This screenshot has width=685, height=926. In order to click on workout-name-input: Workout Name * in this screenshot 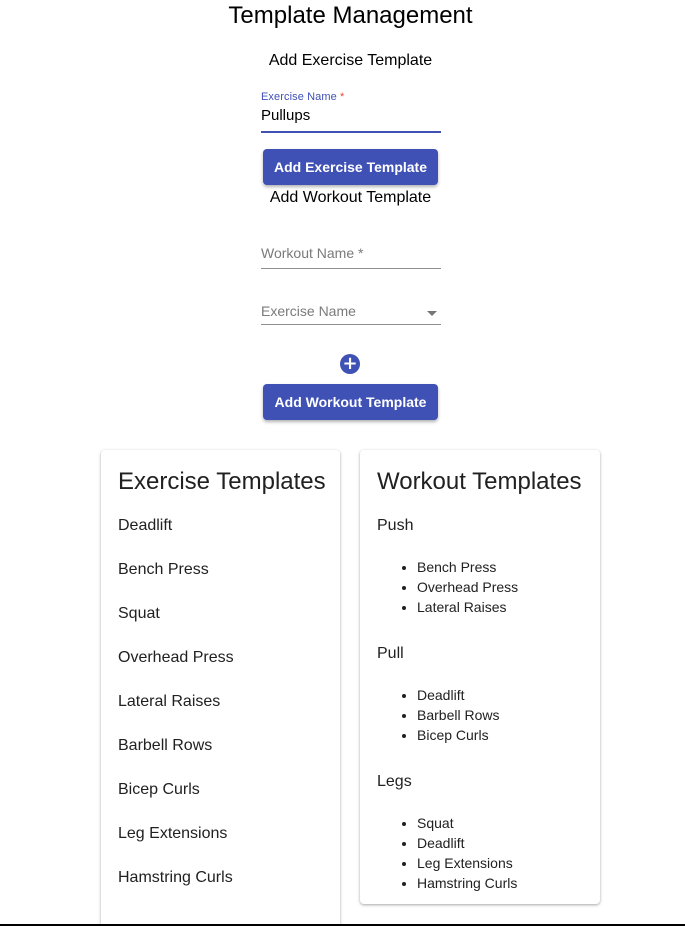, I will do `click(351, 255)`.